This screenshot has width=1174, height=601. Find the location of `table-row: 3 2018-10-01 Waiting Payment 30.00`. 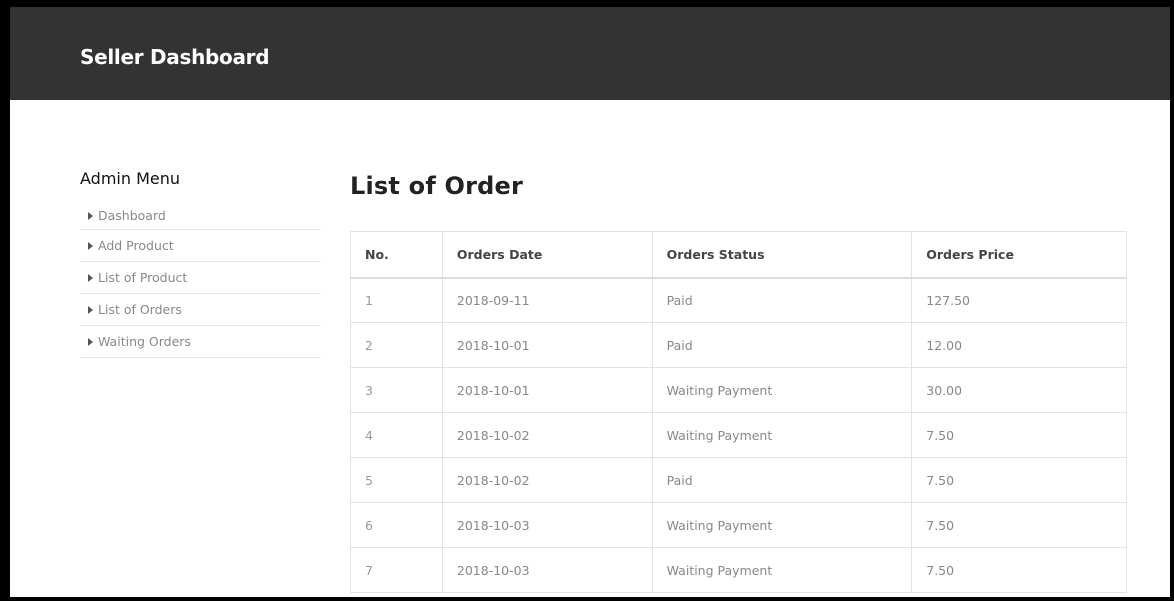

table-row: 3 2018-10-01 Waiting Payment 30.00 is located at coordinates (738, 390).